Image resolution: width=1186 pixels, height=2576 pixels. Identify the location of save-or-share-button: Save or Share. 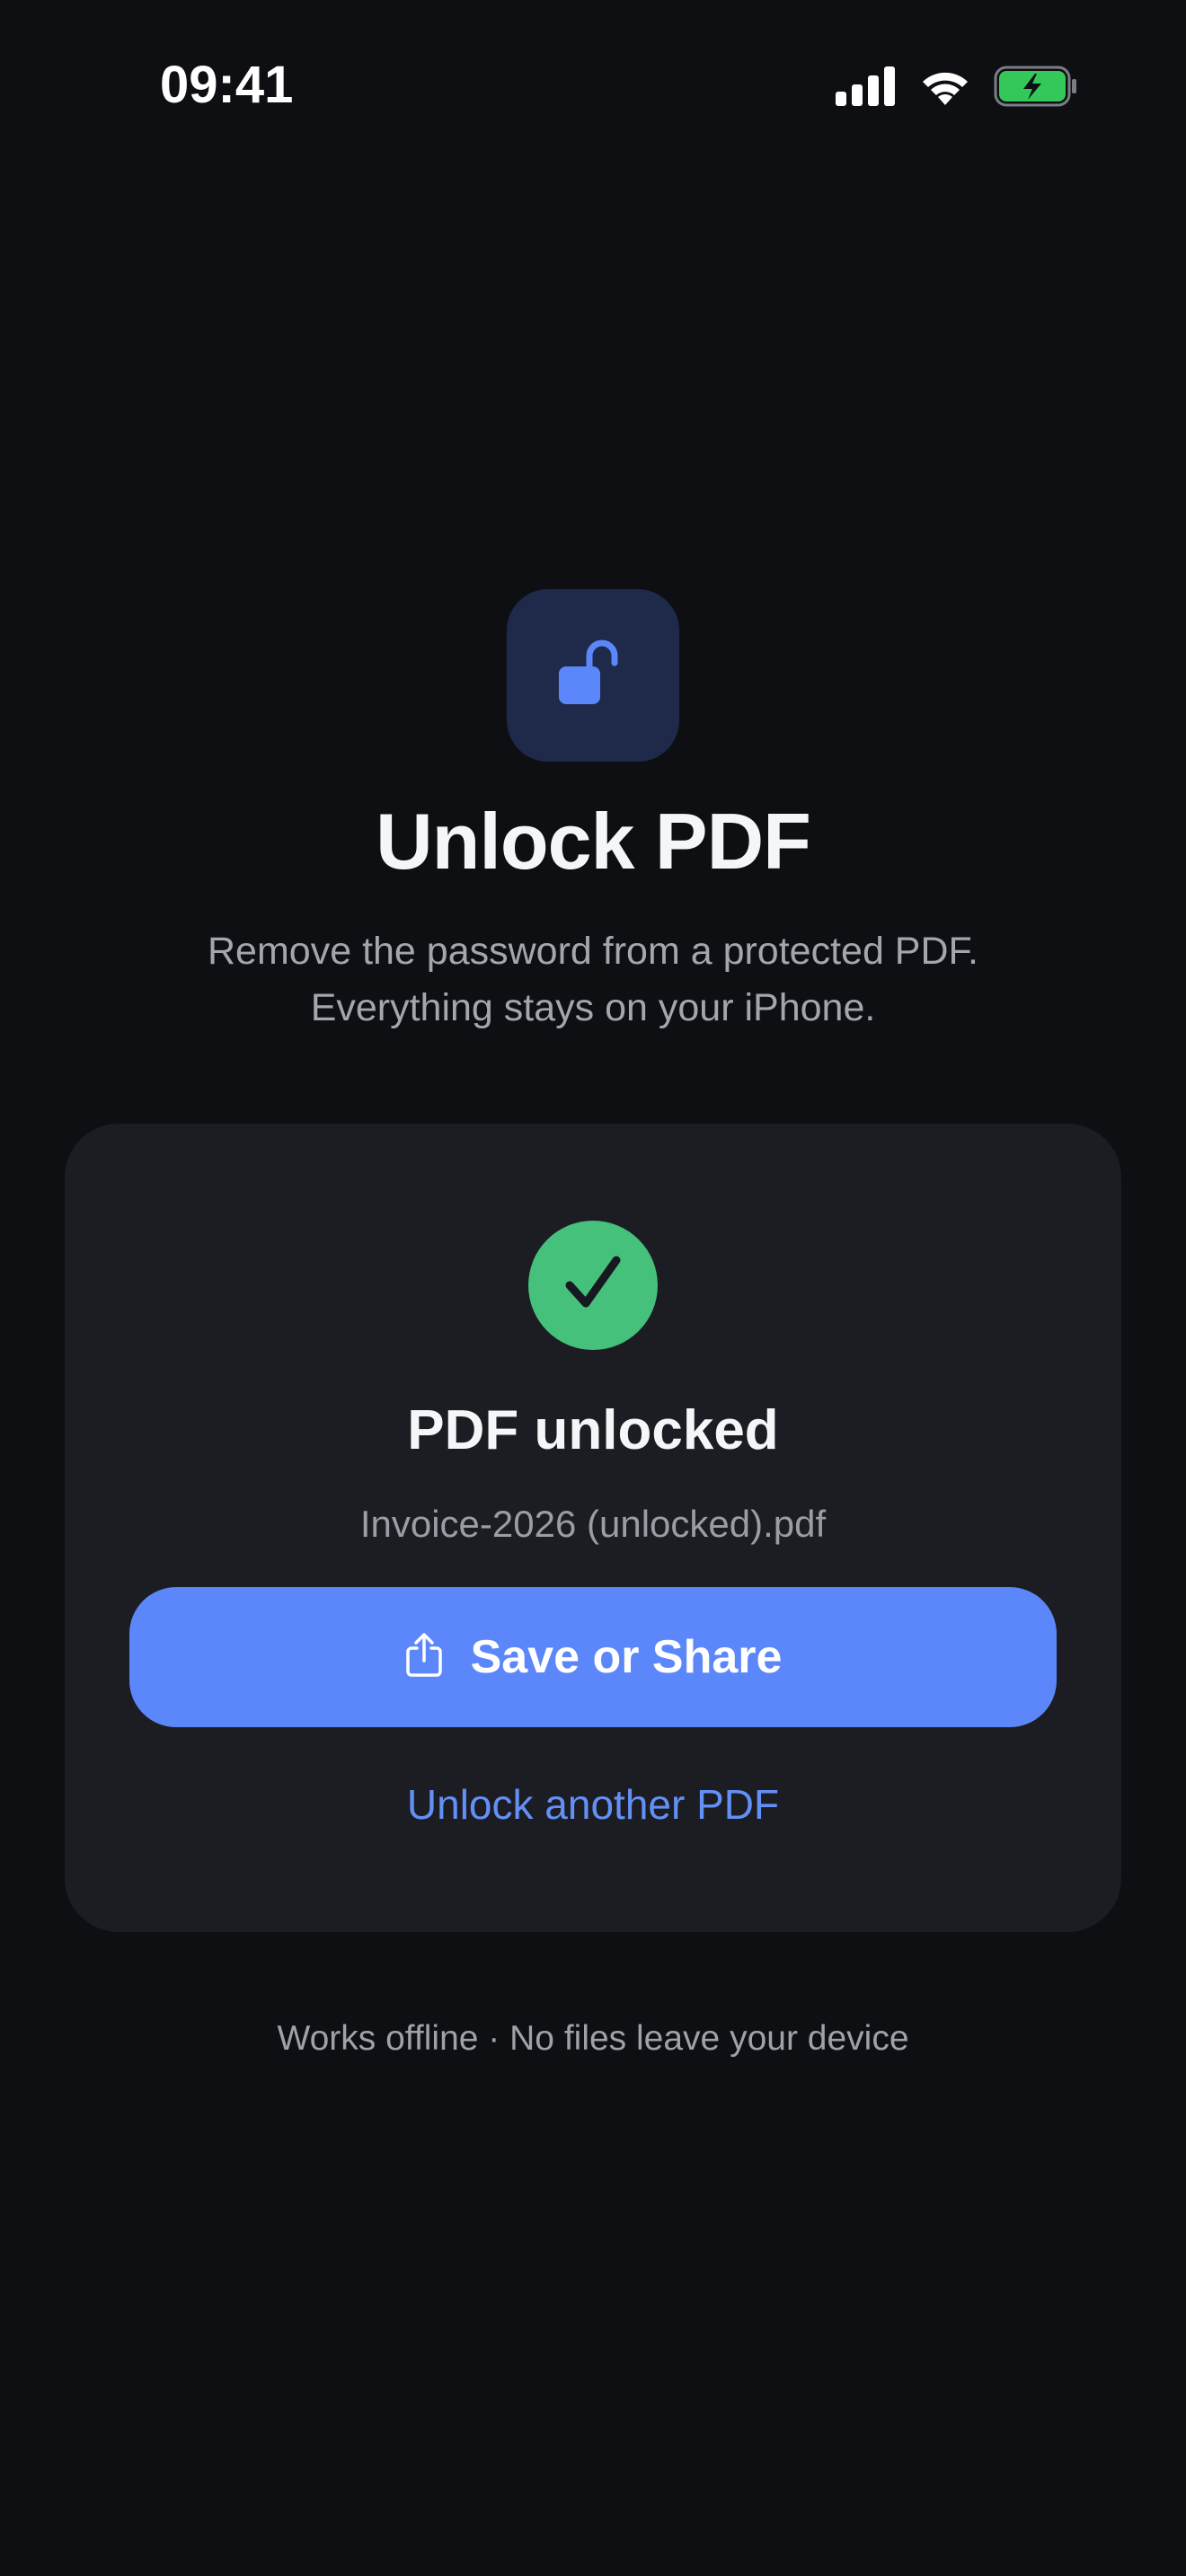
(593, 1657).